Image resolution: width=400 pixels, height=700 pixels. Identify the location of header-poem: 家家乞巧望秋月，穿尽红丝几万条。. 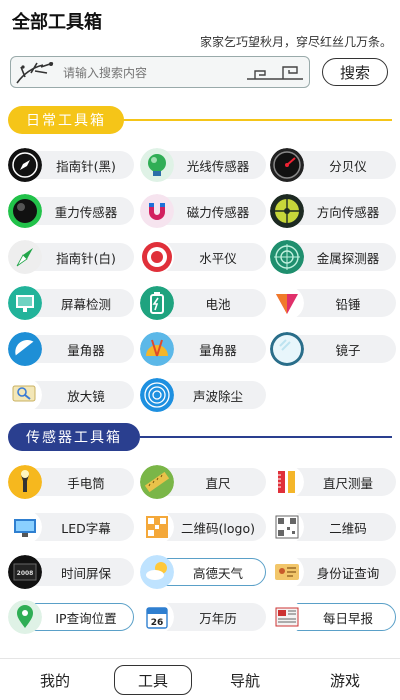
(295, 42).